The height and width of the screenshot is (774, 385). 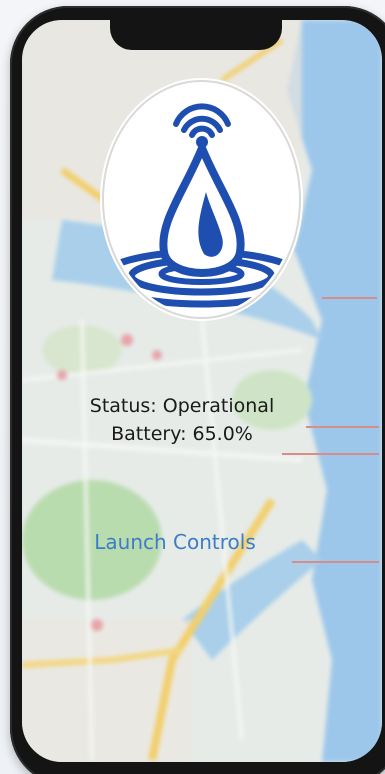 What do you see at coordinates (182, 434) in the screenshot?
I see `battery-text: Battery: 65.0%` at bounding box center [182, 434].